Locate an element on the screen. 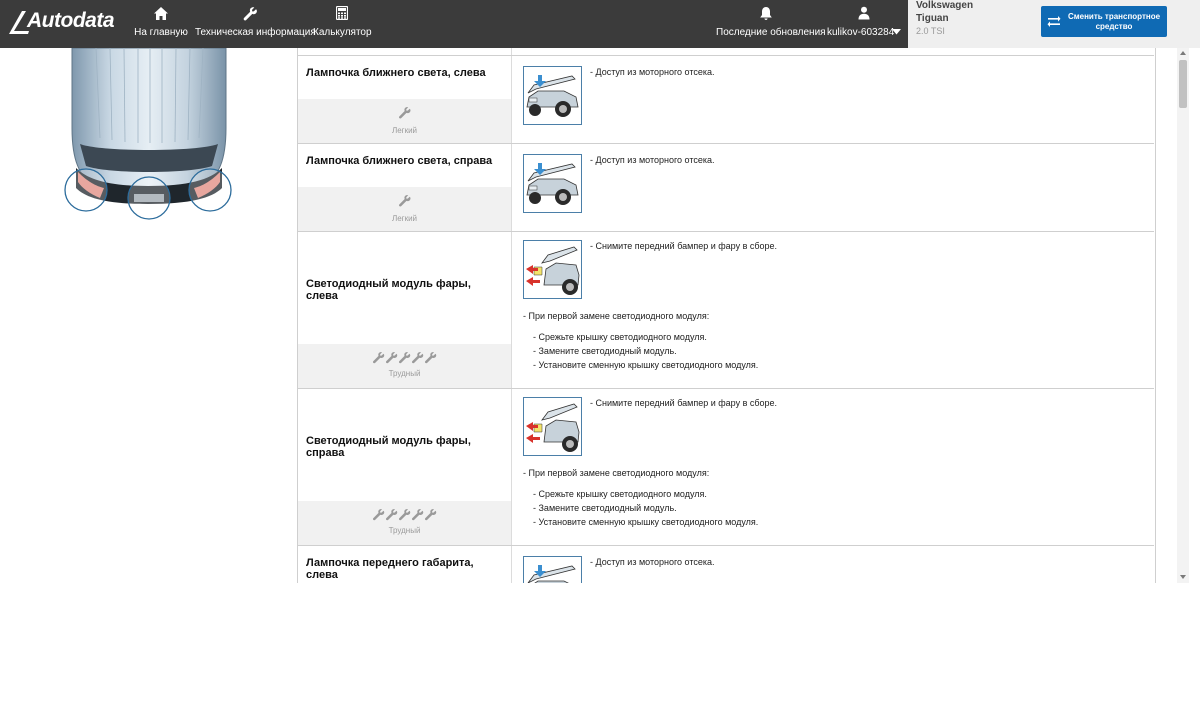  nav-calculator: Калькулятор is located at coordinates (342, 24).